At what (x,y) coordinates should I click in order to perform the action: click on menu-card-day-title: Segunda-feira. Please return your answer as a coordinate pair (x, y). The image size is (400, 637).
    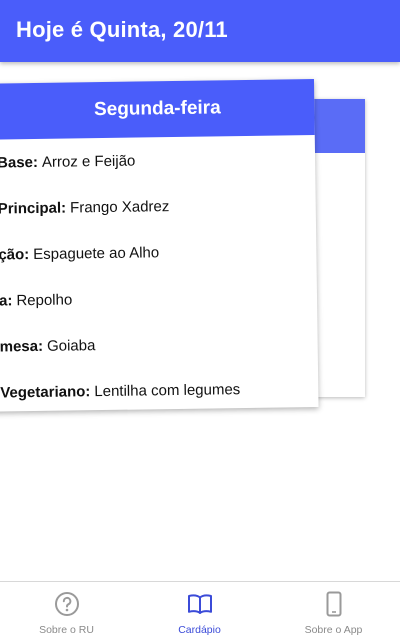
    Looking at the image, I should click on (157, 109).